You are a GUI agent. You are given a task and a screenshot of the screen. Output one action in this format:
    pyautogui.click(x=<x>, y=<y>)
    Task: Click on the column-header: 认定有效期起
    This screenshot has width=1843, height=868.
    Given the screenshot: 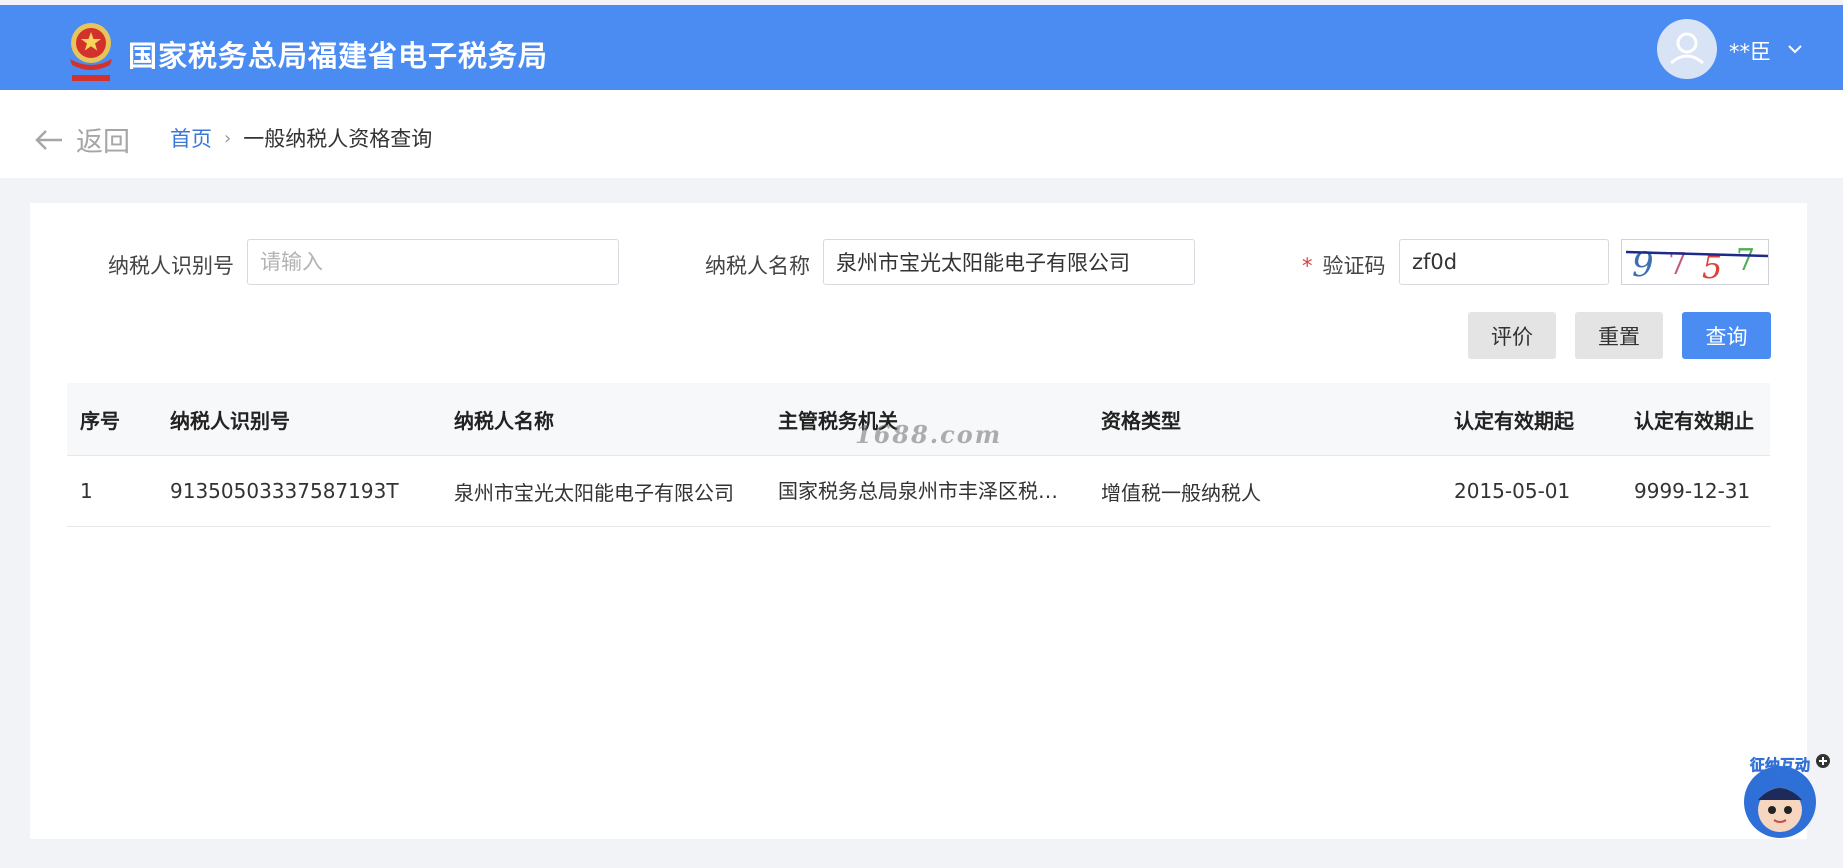 What is the action you would take?
    pyautogui.click(x=1514, y=420)
    